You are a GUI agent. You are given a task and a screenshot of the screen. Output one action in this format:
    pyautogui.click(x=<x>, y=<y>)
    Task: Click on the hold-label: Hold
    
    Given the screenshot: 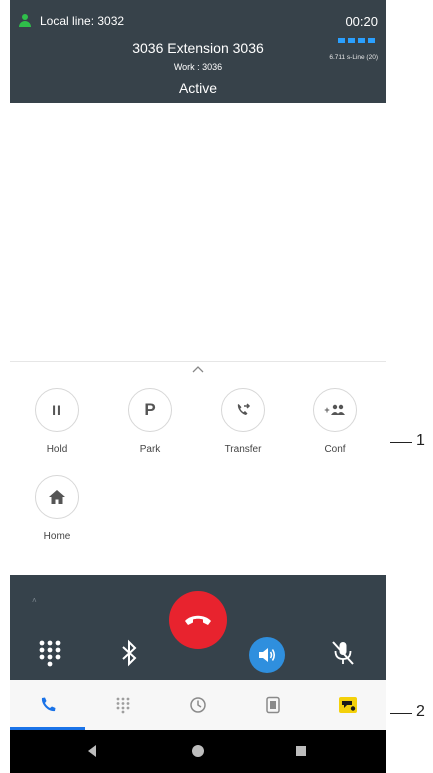 What is the action you would take?
    pyautogui.click(x=57, y=449)
    